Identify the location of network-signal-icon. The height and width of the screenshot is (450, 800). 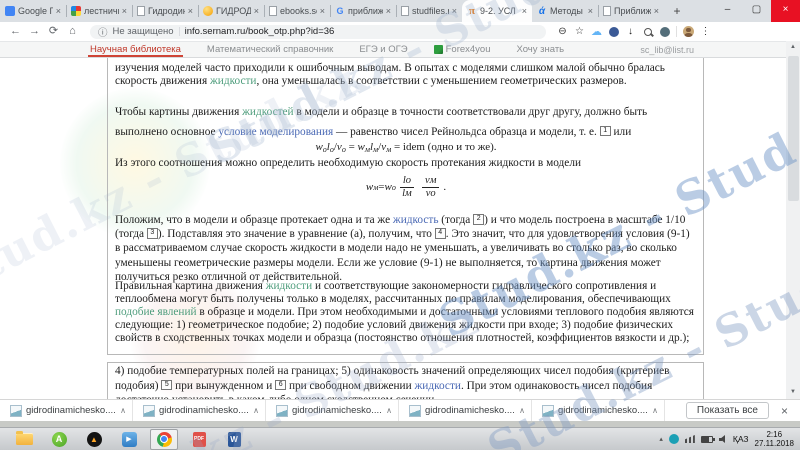
(689, 439).